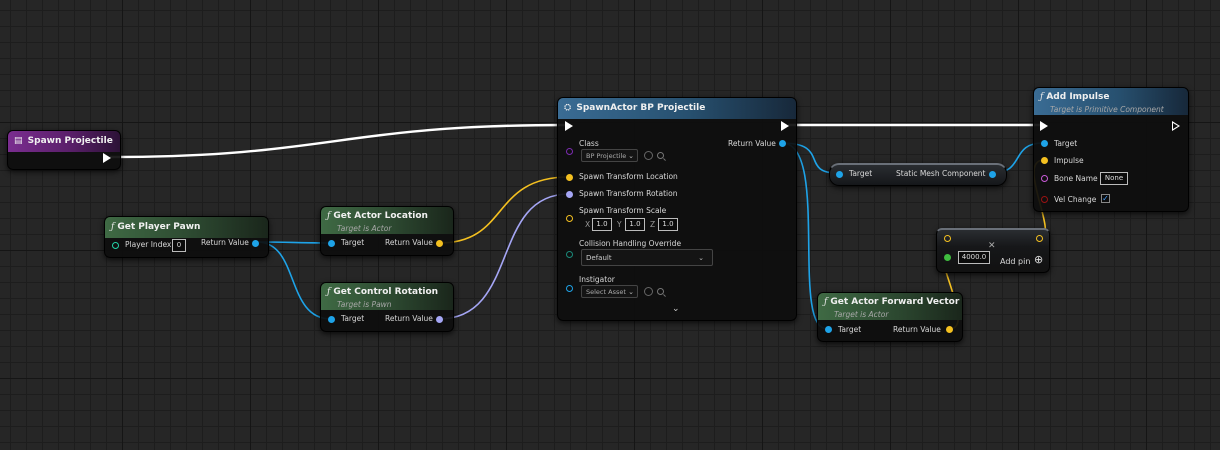 Image resolution: width=1220 pixels, height=450 pixels. Describe the element at coordinates (588, 224) in the screenshot. I see `scale-x-label: X` at that location.